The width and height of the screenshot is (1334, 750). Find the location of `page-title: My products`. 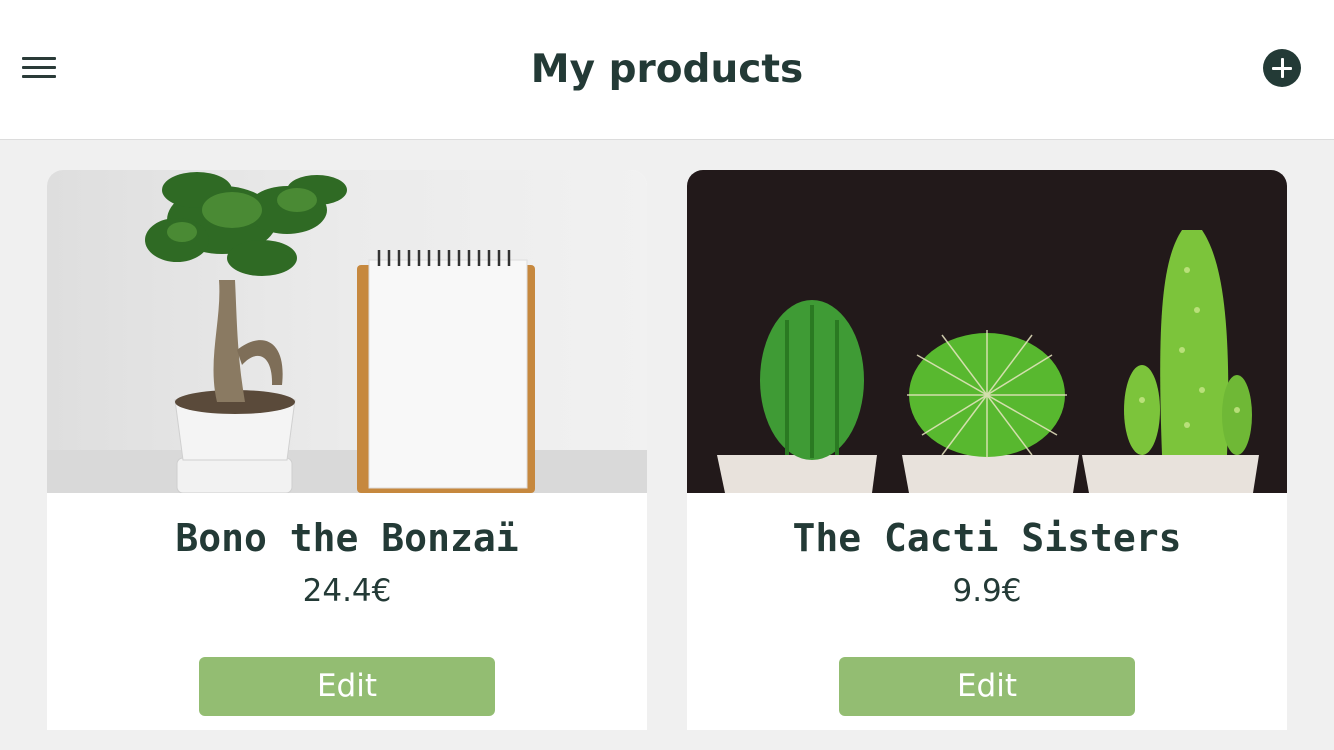

page-title: My products is located at coordinates (667, 69).